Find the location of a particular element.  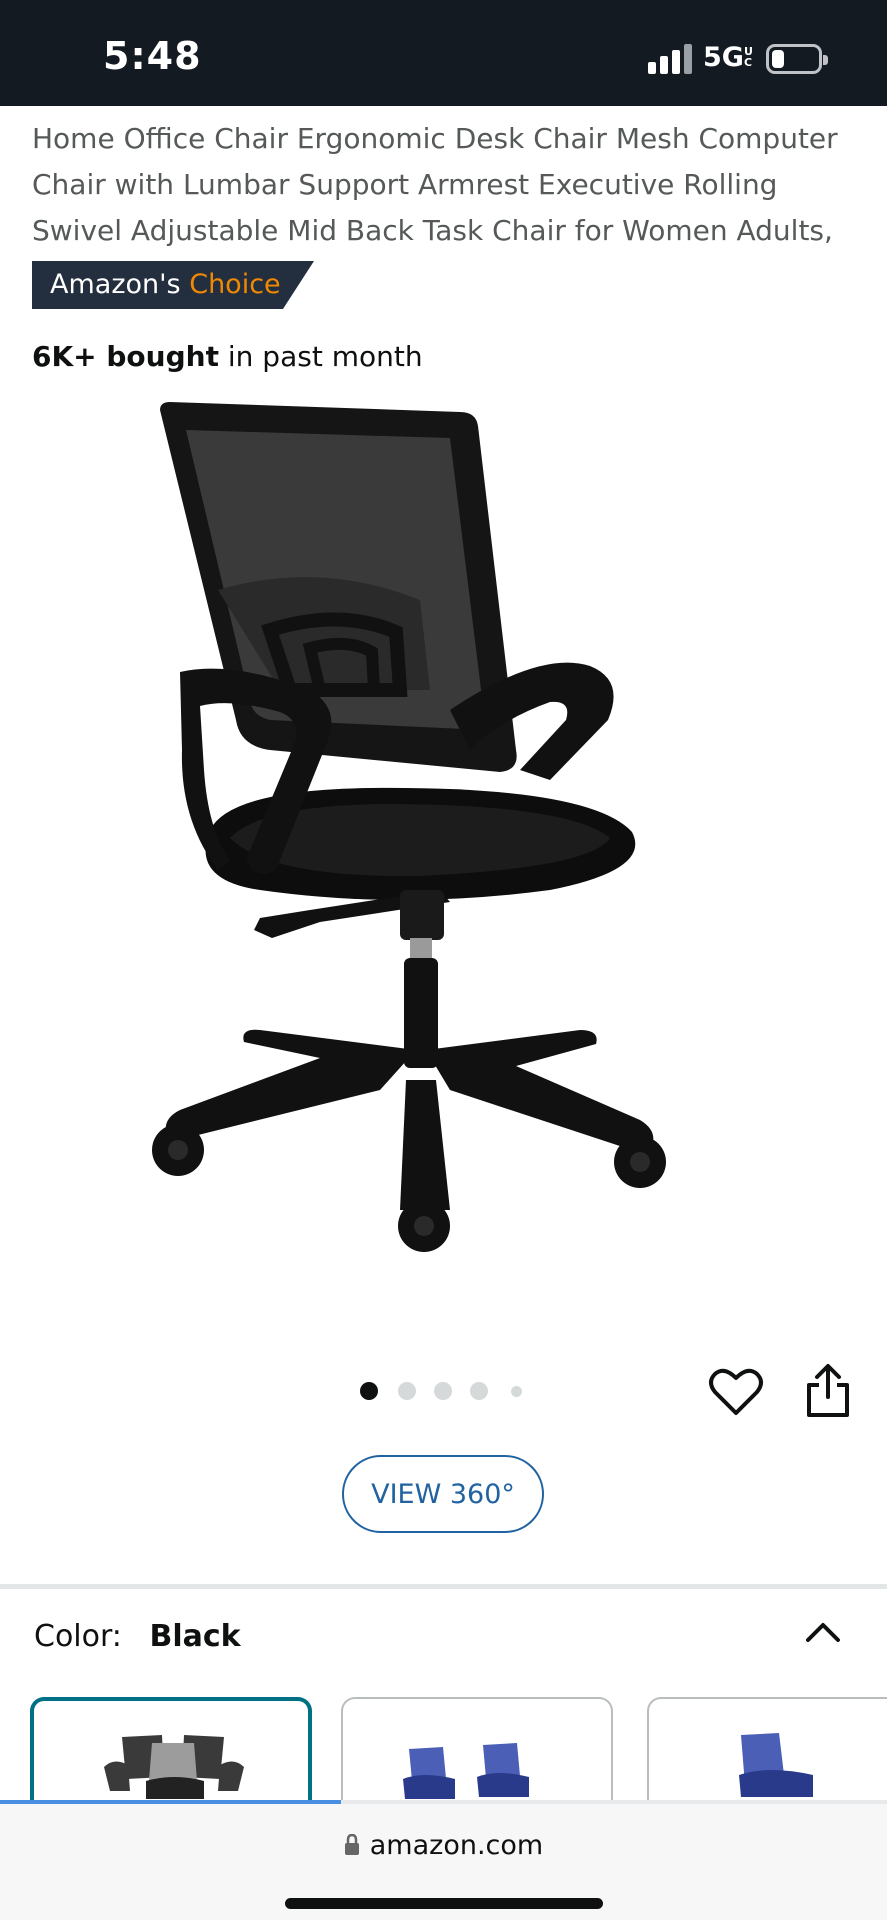

url-text: amazon.com is located at coordinates (456, 1845).